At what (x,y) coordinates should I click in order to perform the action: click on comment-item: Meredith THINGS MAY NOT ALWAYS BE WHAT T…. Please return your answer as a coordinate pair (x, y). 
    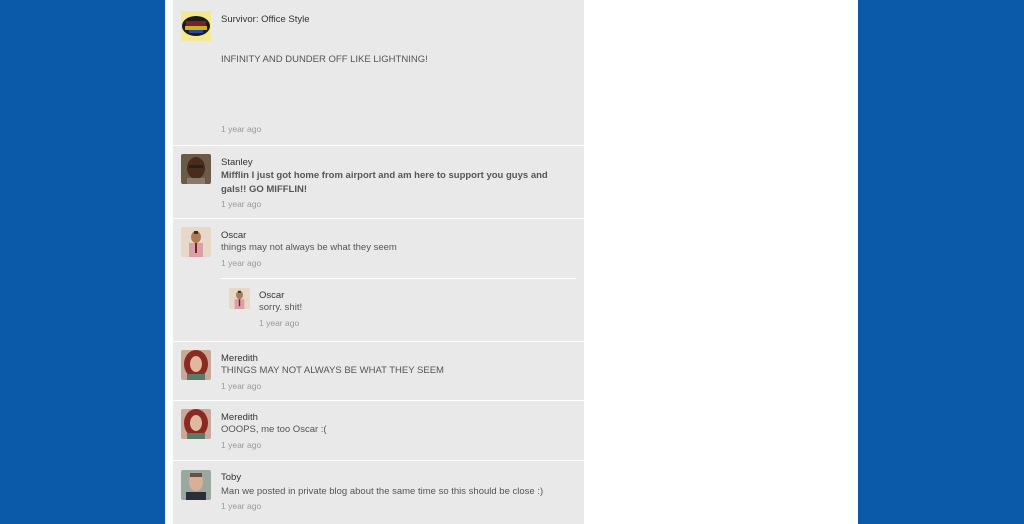
    Looking at the image, I should click on (378, 371).